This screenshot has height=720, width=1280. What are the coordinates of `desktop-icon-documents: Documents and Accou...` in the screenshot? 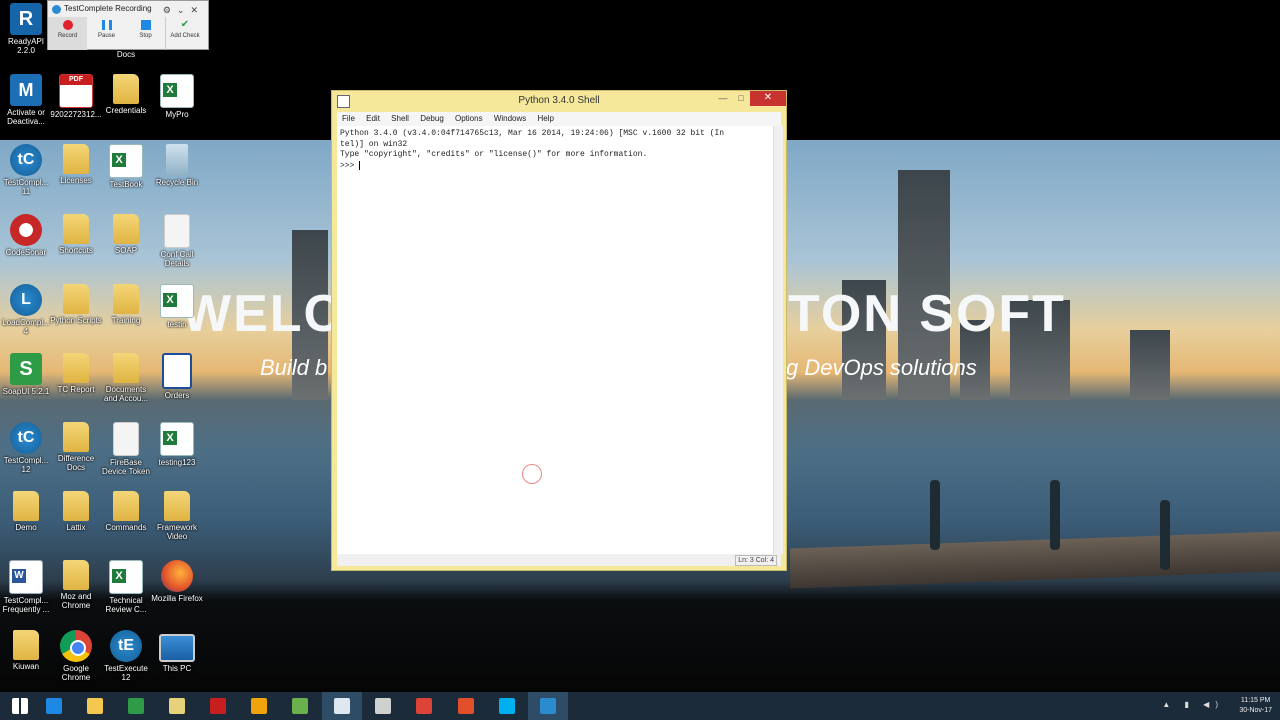 It's located at (126, 378).